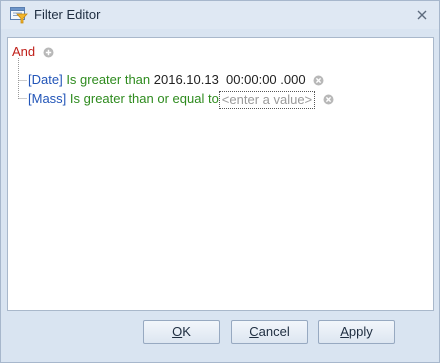  Describe the element at coordinates (254, 331) in the screenshot. I see `cancel-hotkey: C` at that location.